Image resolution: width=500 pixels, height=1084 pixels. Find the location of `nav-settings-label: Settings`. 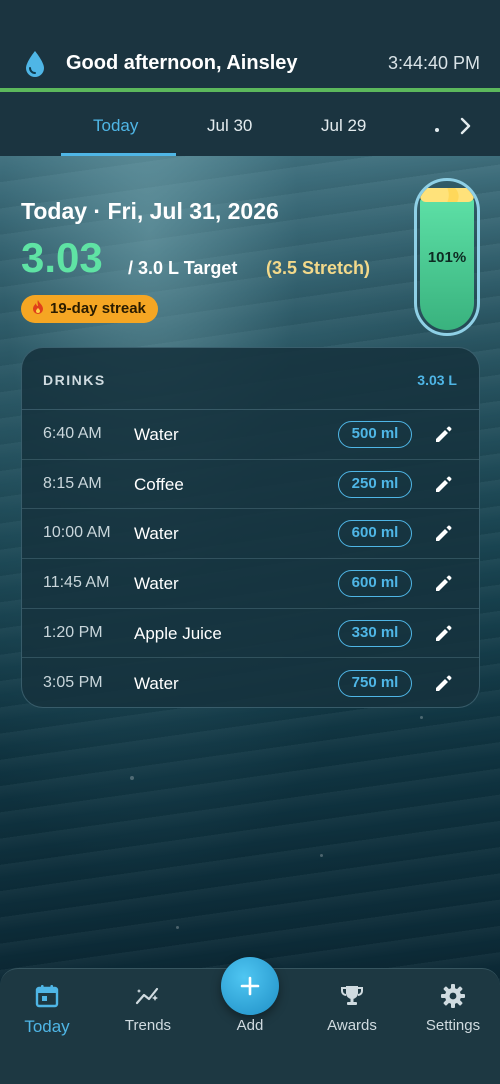

nav-settings-label: Settings is located at coordinates (453, 1025).